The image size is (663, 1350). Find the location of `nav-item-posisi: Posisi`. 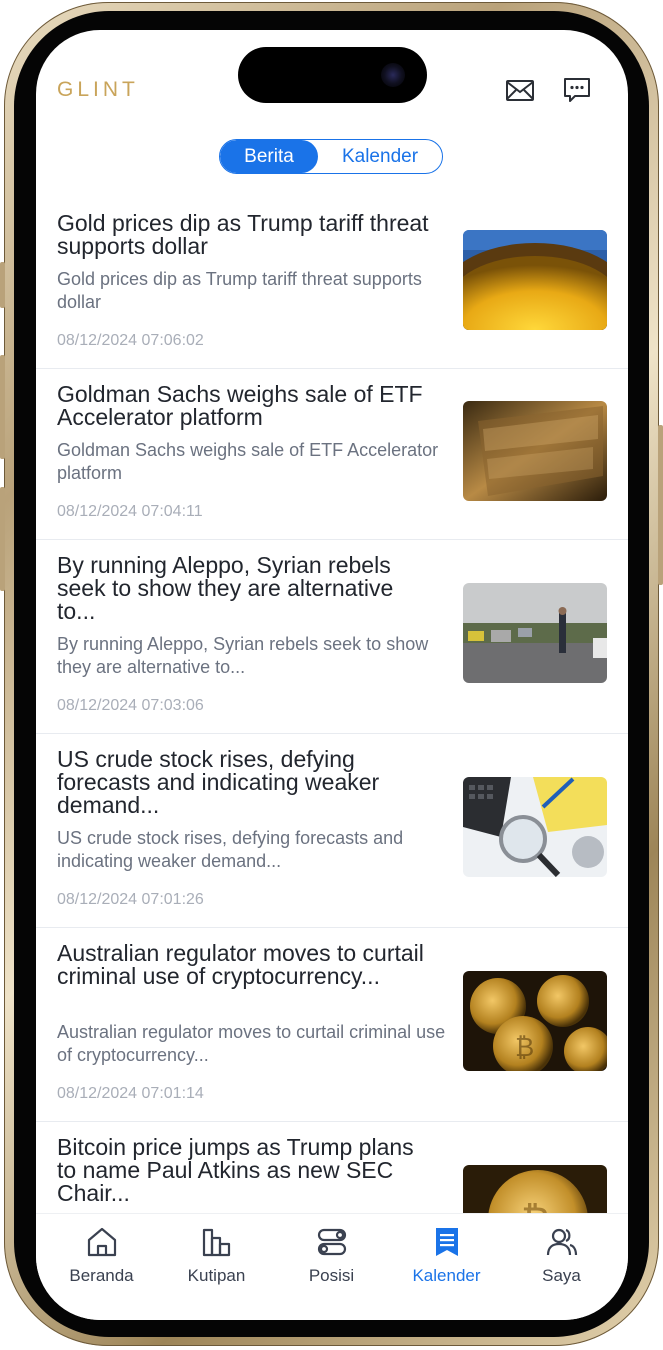

nav-item-posisi: Posisi is located at coordinates (331, 1255).